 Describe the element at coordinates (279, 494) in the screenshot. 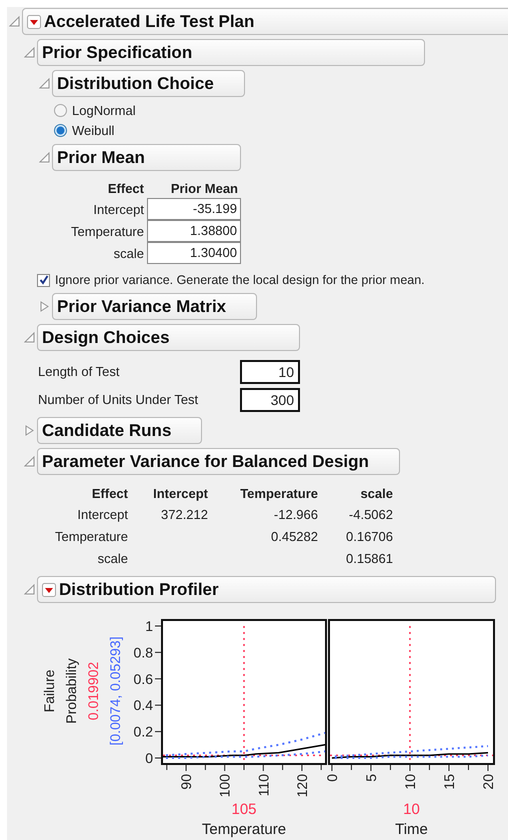

I see `column-header: Temperature` at that location.